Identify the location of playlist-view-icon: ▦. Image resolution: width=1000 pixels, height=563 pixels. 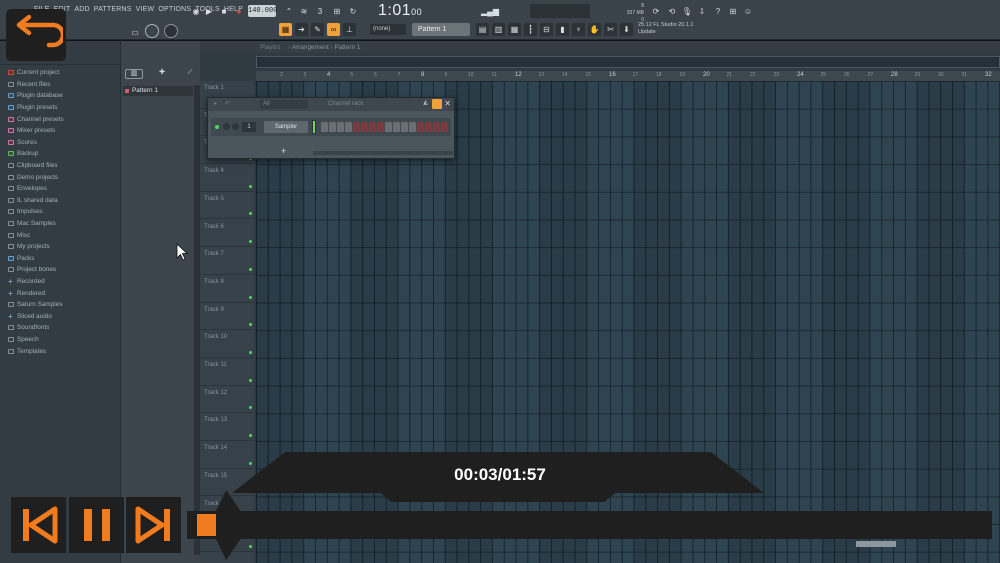
(285, 29).